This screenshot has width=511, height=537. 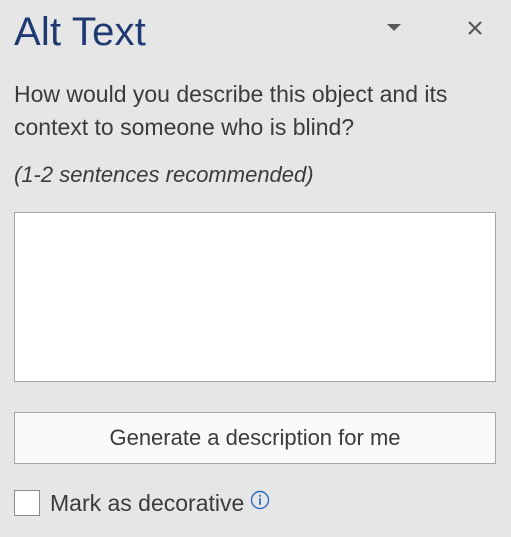 What do you see at coordinates (80, 32) in the screenshot?
I see `pane-title: Alt Text` at bounding box center [80, 32].